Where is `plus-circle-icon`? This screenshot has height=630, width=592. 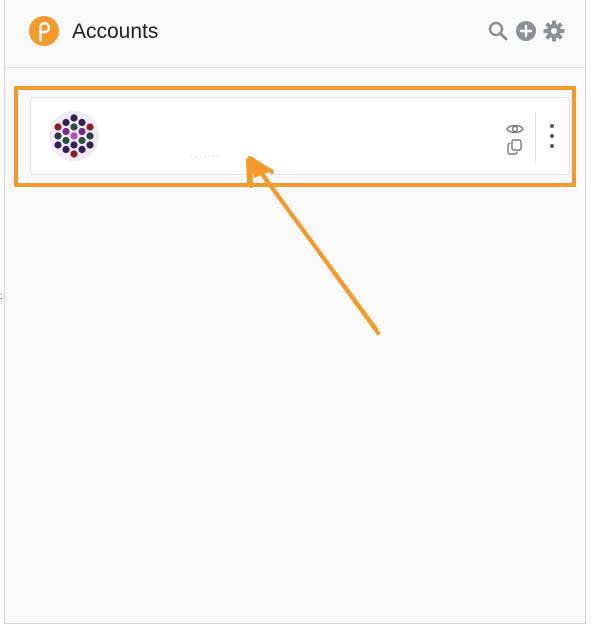
plus-circle-icon is located at coordinates (526, 31).